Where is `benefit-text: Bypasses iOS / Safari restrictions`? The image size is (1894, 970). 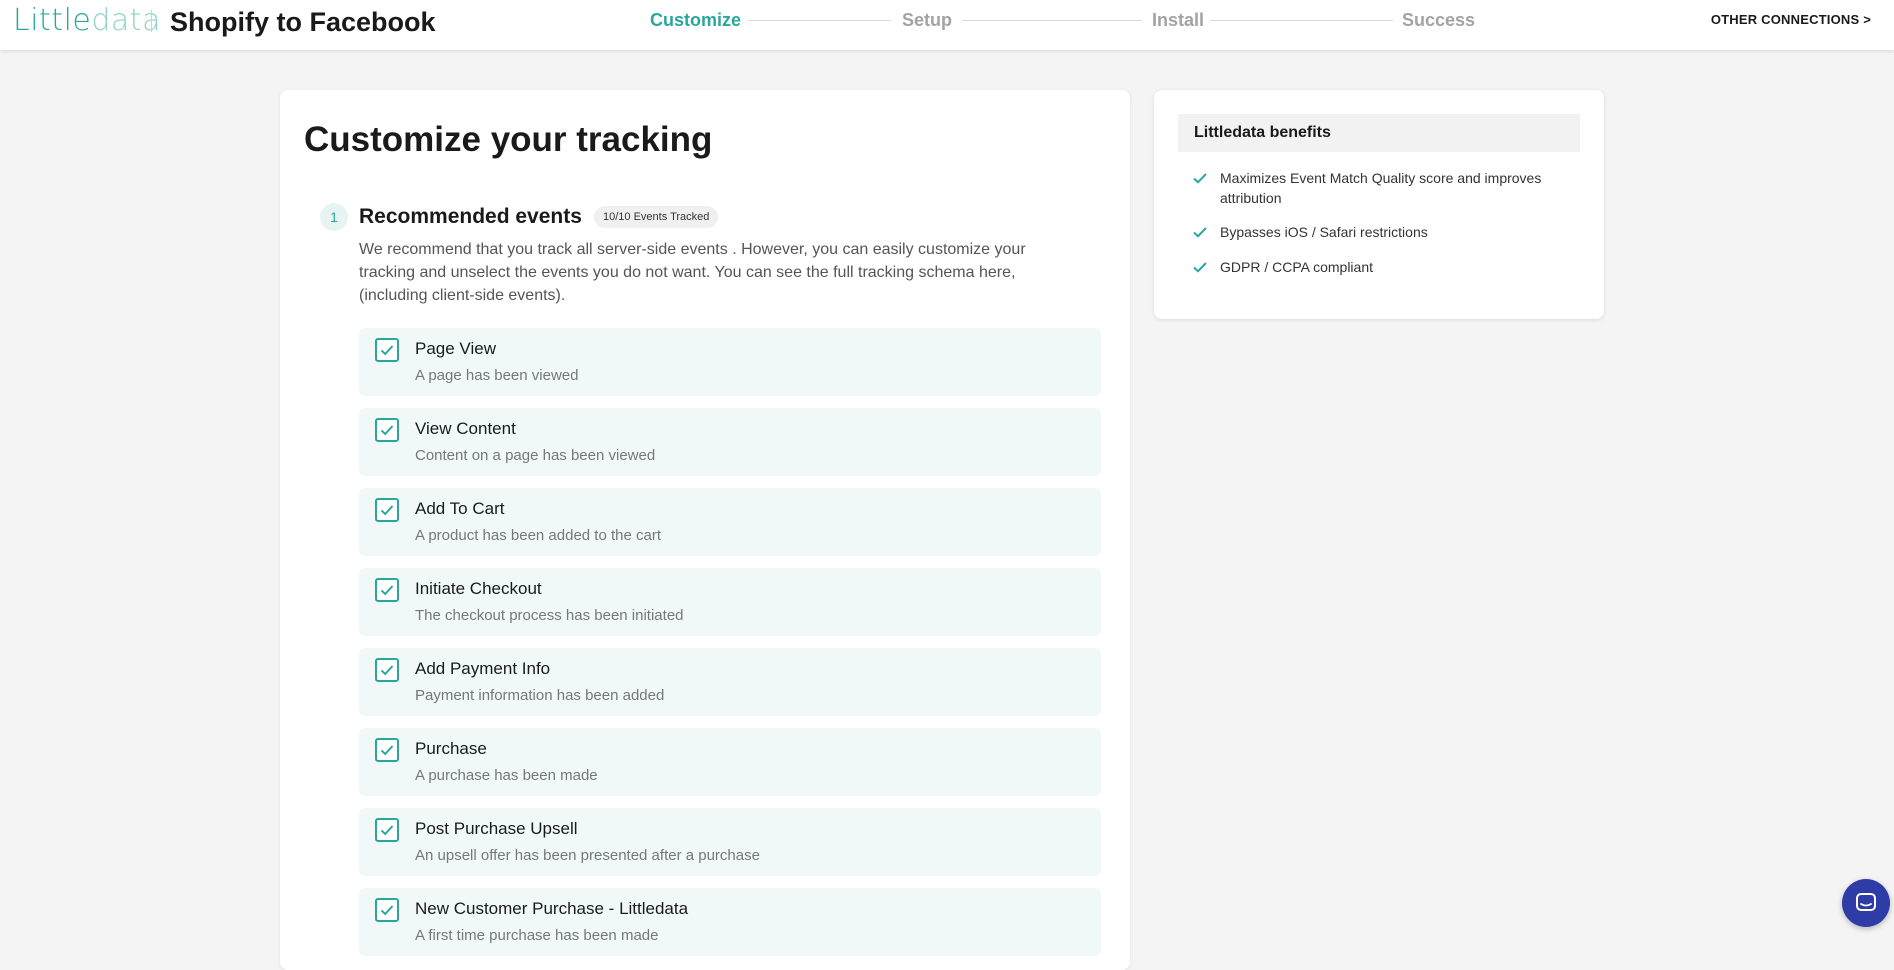 benefit-text: Bypasses iOS / Safari restrictions is located at coordinates (1324, 232).